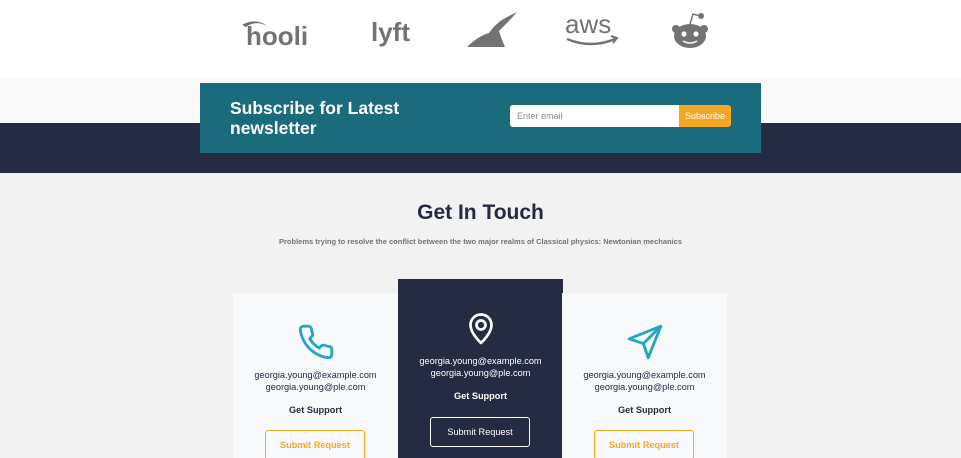 This screenshot has width=961, height=458. I want to click on contact-title: Get In Touch, so click(480, 212).